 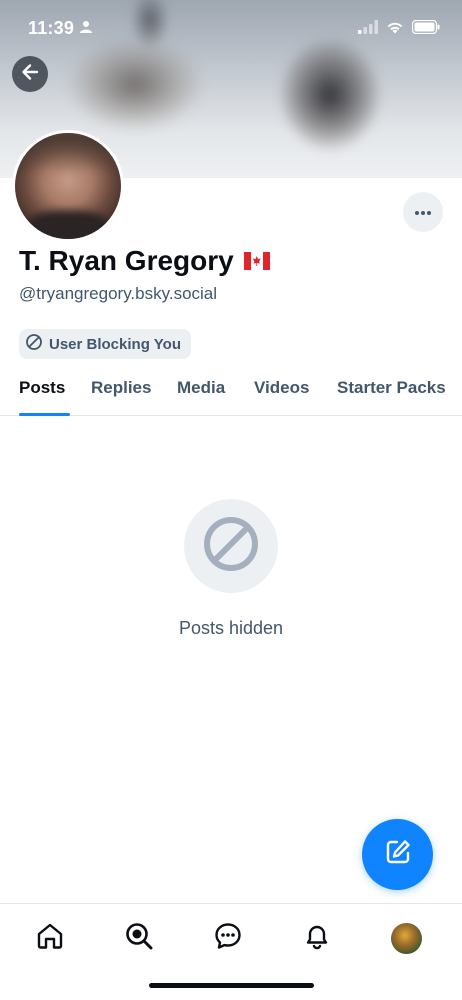 I want to click on ellipsis-icon, so click(x=423, y=212).